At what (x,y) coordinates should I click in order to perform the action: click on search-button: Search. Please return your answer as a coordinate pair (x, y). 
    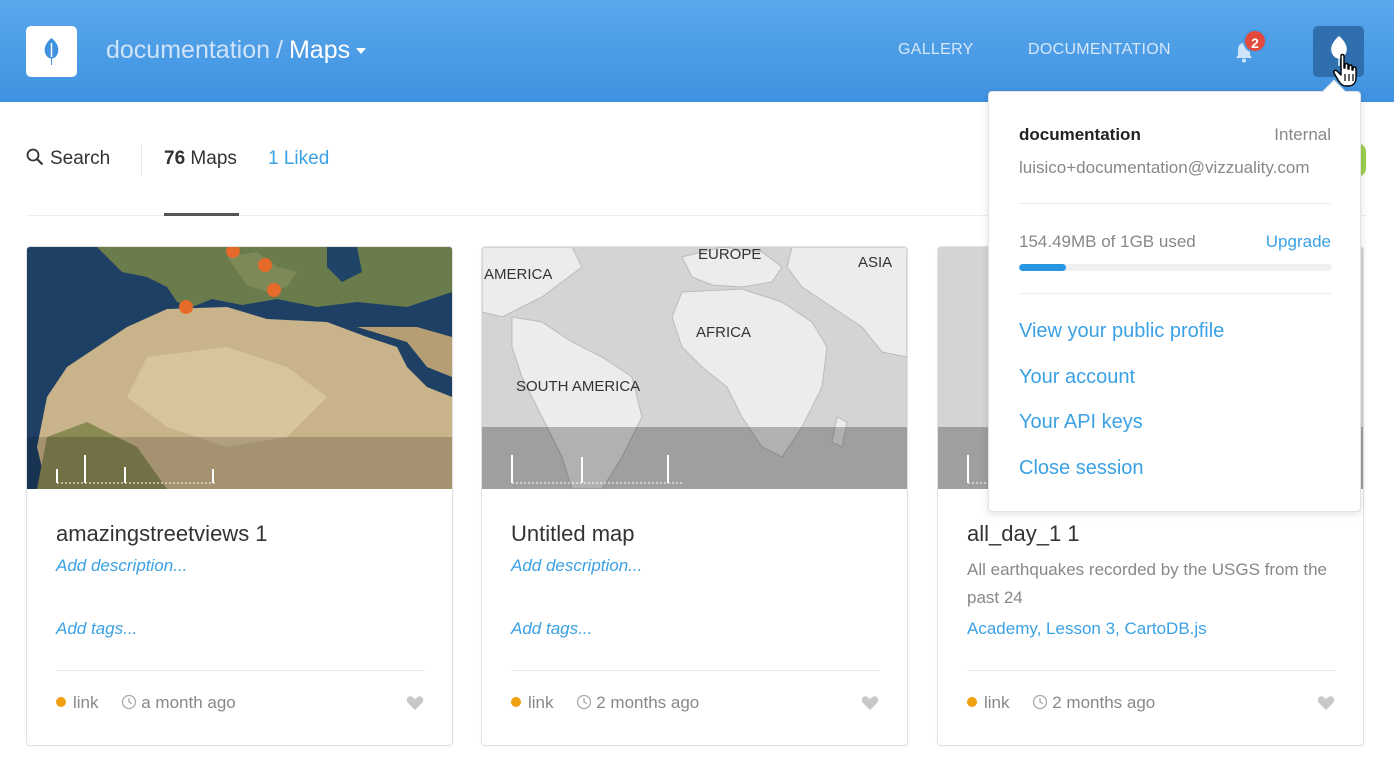
    Looking at the image, I should click on (68, 159).